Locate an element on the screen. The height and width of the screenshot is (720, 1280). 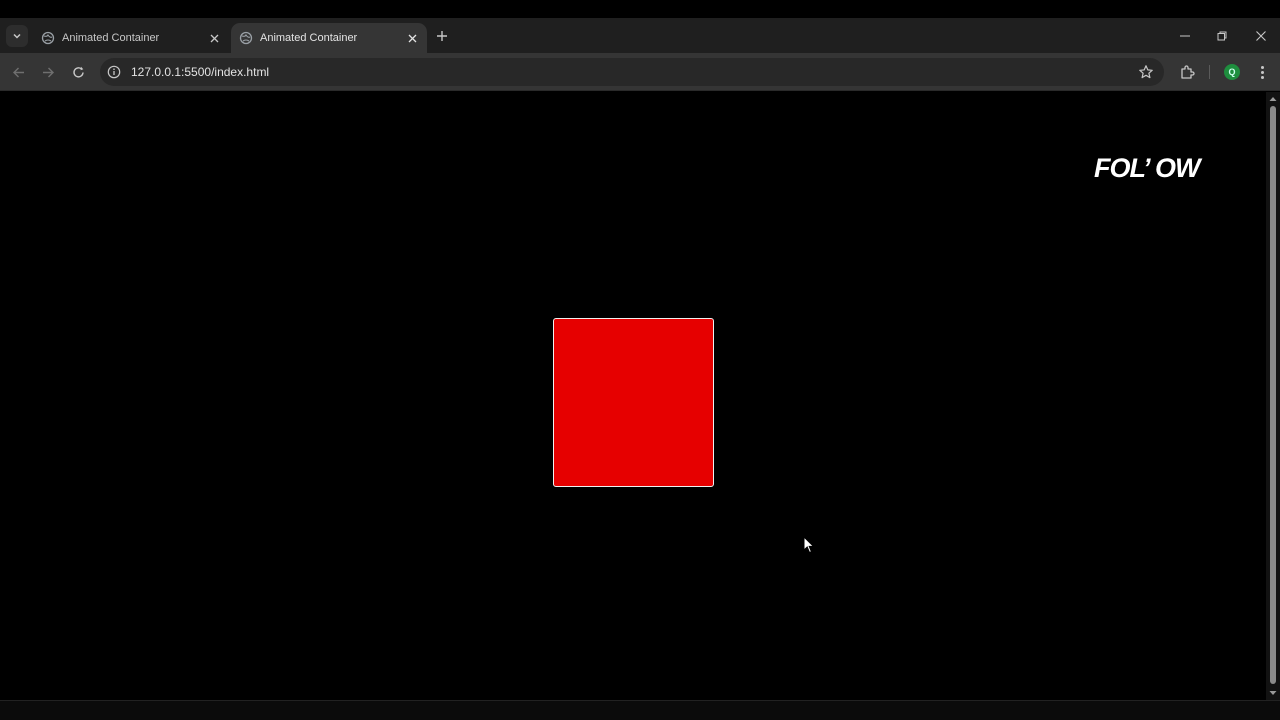
address-bar: 127.0.0.1:5500/index.html is located at coordinates (632, 72).